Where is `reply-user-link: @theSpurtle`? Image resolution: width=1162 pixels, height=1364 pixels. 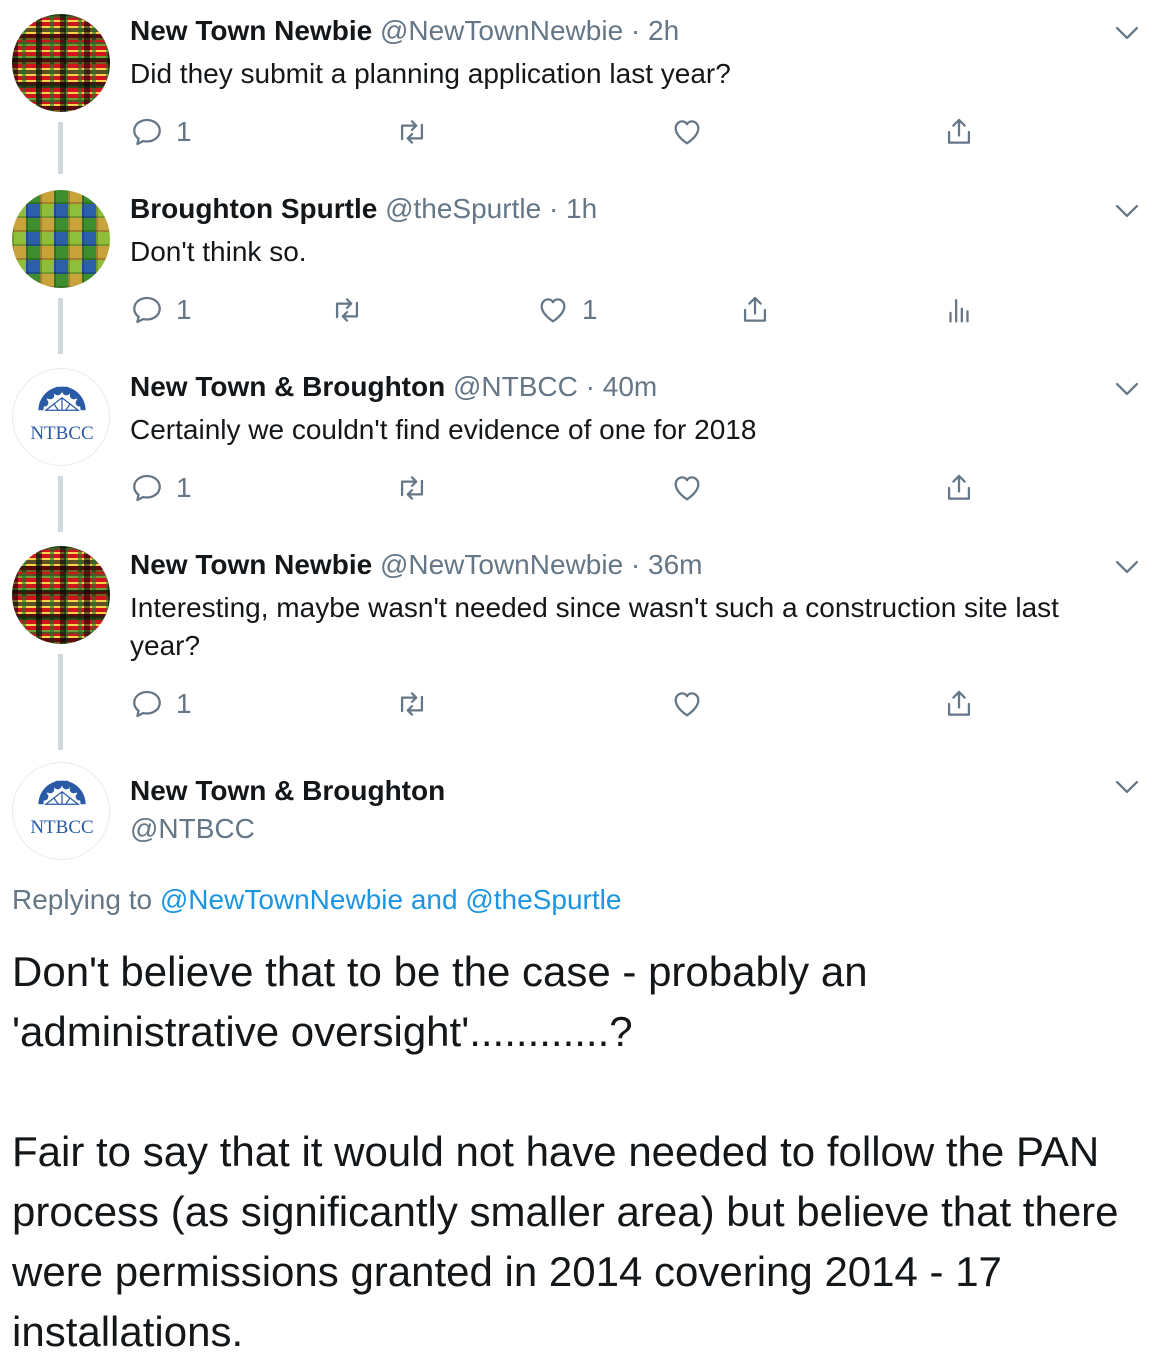
reply-user-link: @theSpurtle is located at coordinates (543, 899).